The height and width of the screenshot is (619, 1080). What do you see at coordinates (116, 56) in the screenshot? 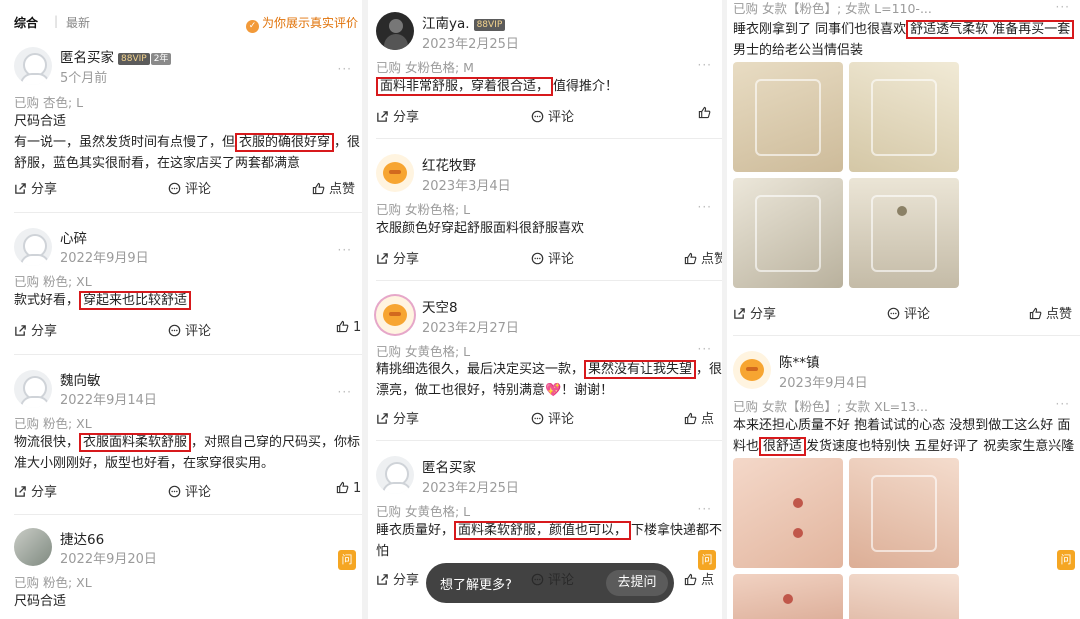
I see `username: 匿名买家 88VIP 2年` at bounding box center [116, 56].